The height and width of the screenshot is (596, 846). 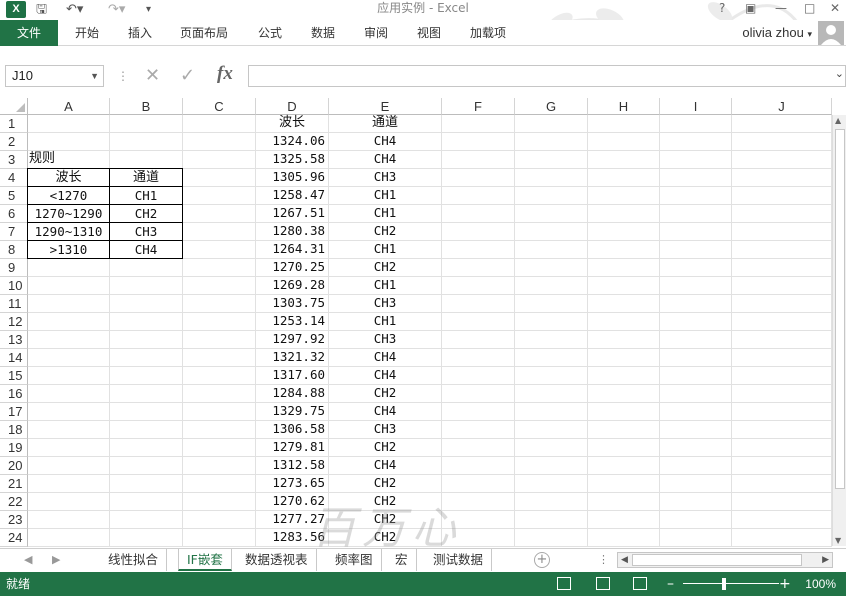 What do you see at coordinates (292, 141) in the screenshot?
I see `wavelength-cell: 1324.06` at bounding box center [292, 141].